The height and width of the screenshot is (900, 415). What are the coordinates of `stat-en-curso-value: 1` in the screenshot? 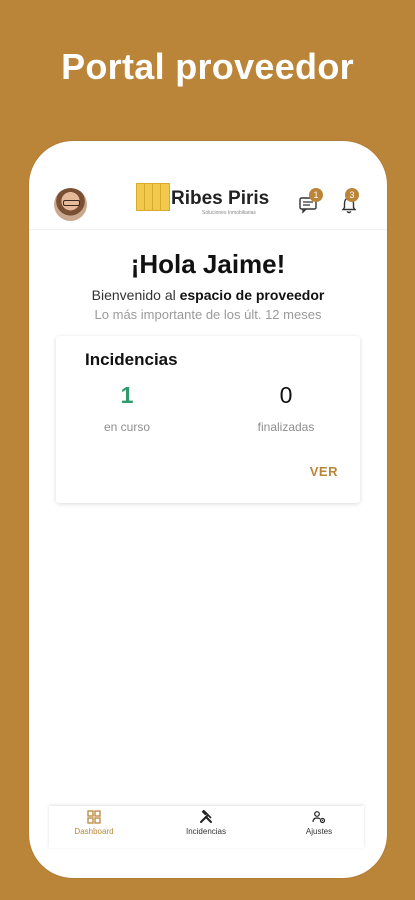 It's located at (127, 395).